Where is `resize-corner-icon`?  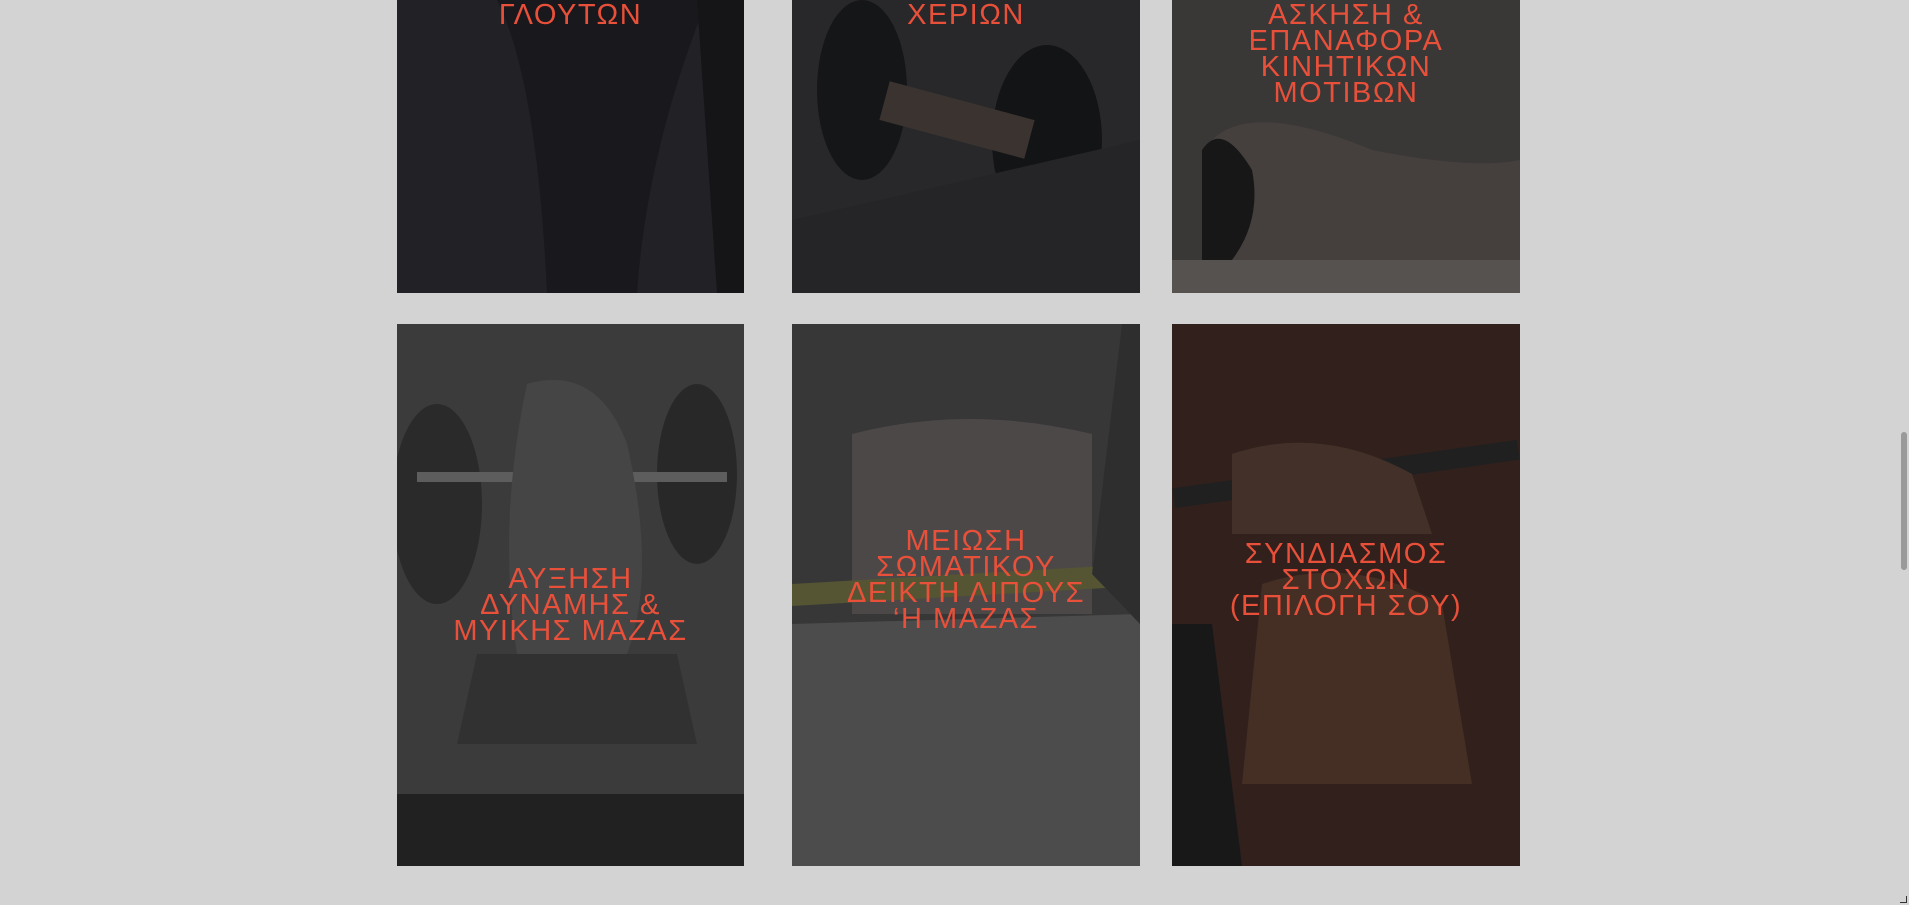 resize-corner-icon is located at coordinates (1903, 899).